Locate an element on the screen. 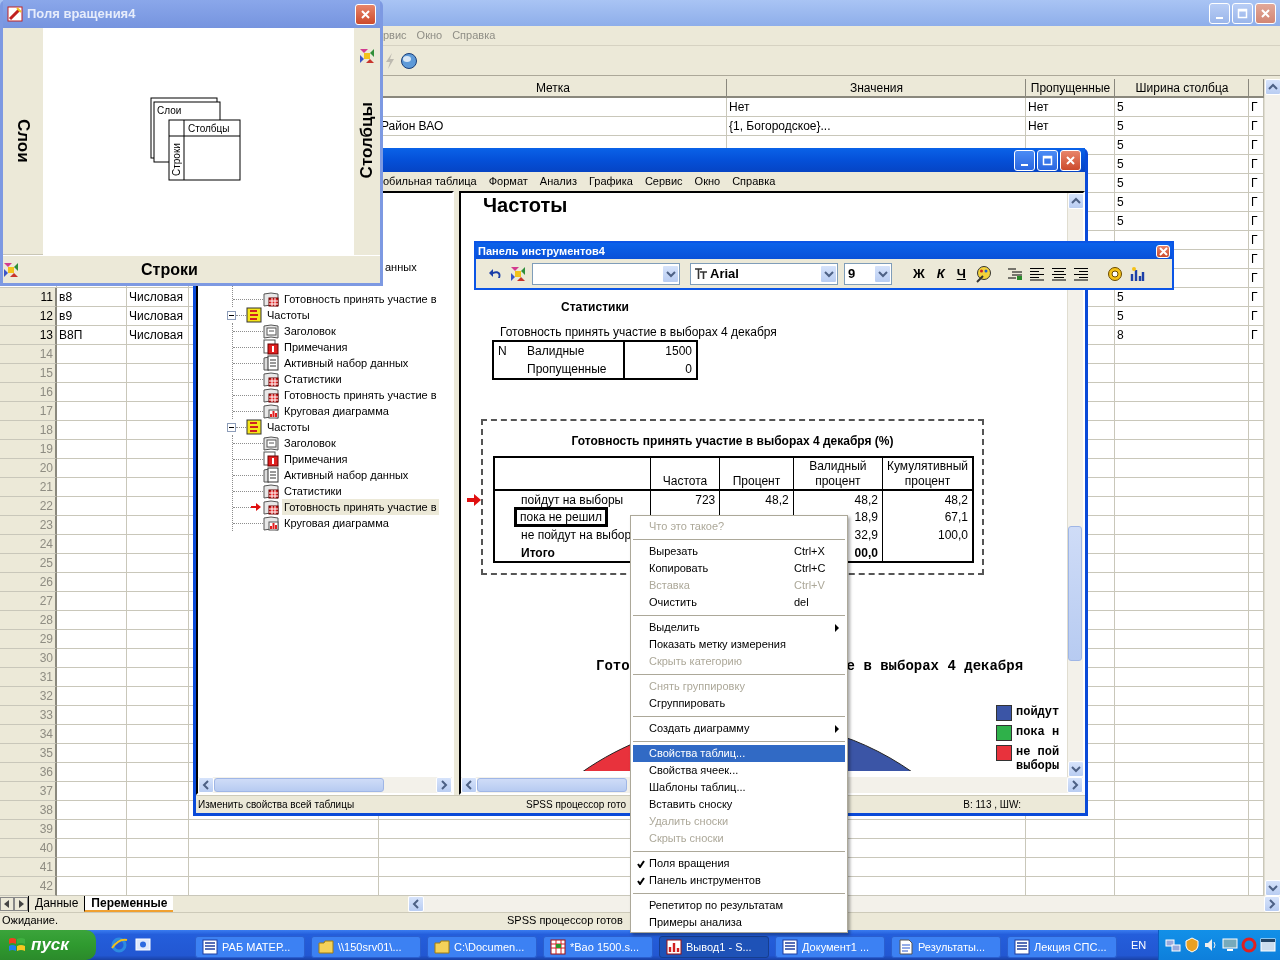  volume-icon is located at coordinates (1211, 945).